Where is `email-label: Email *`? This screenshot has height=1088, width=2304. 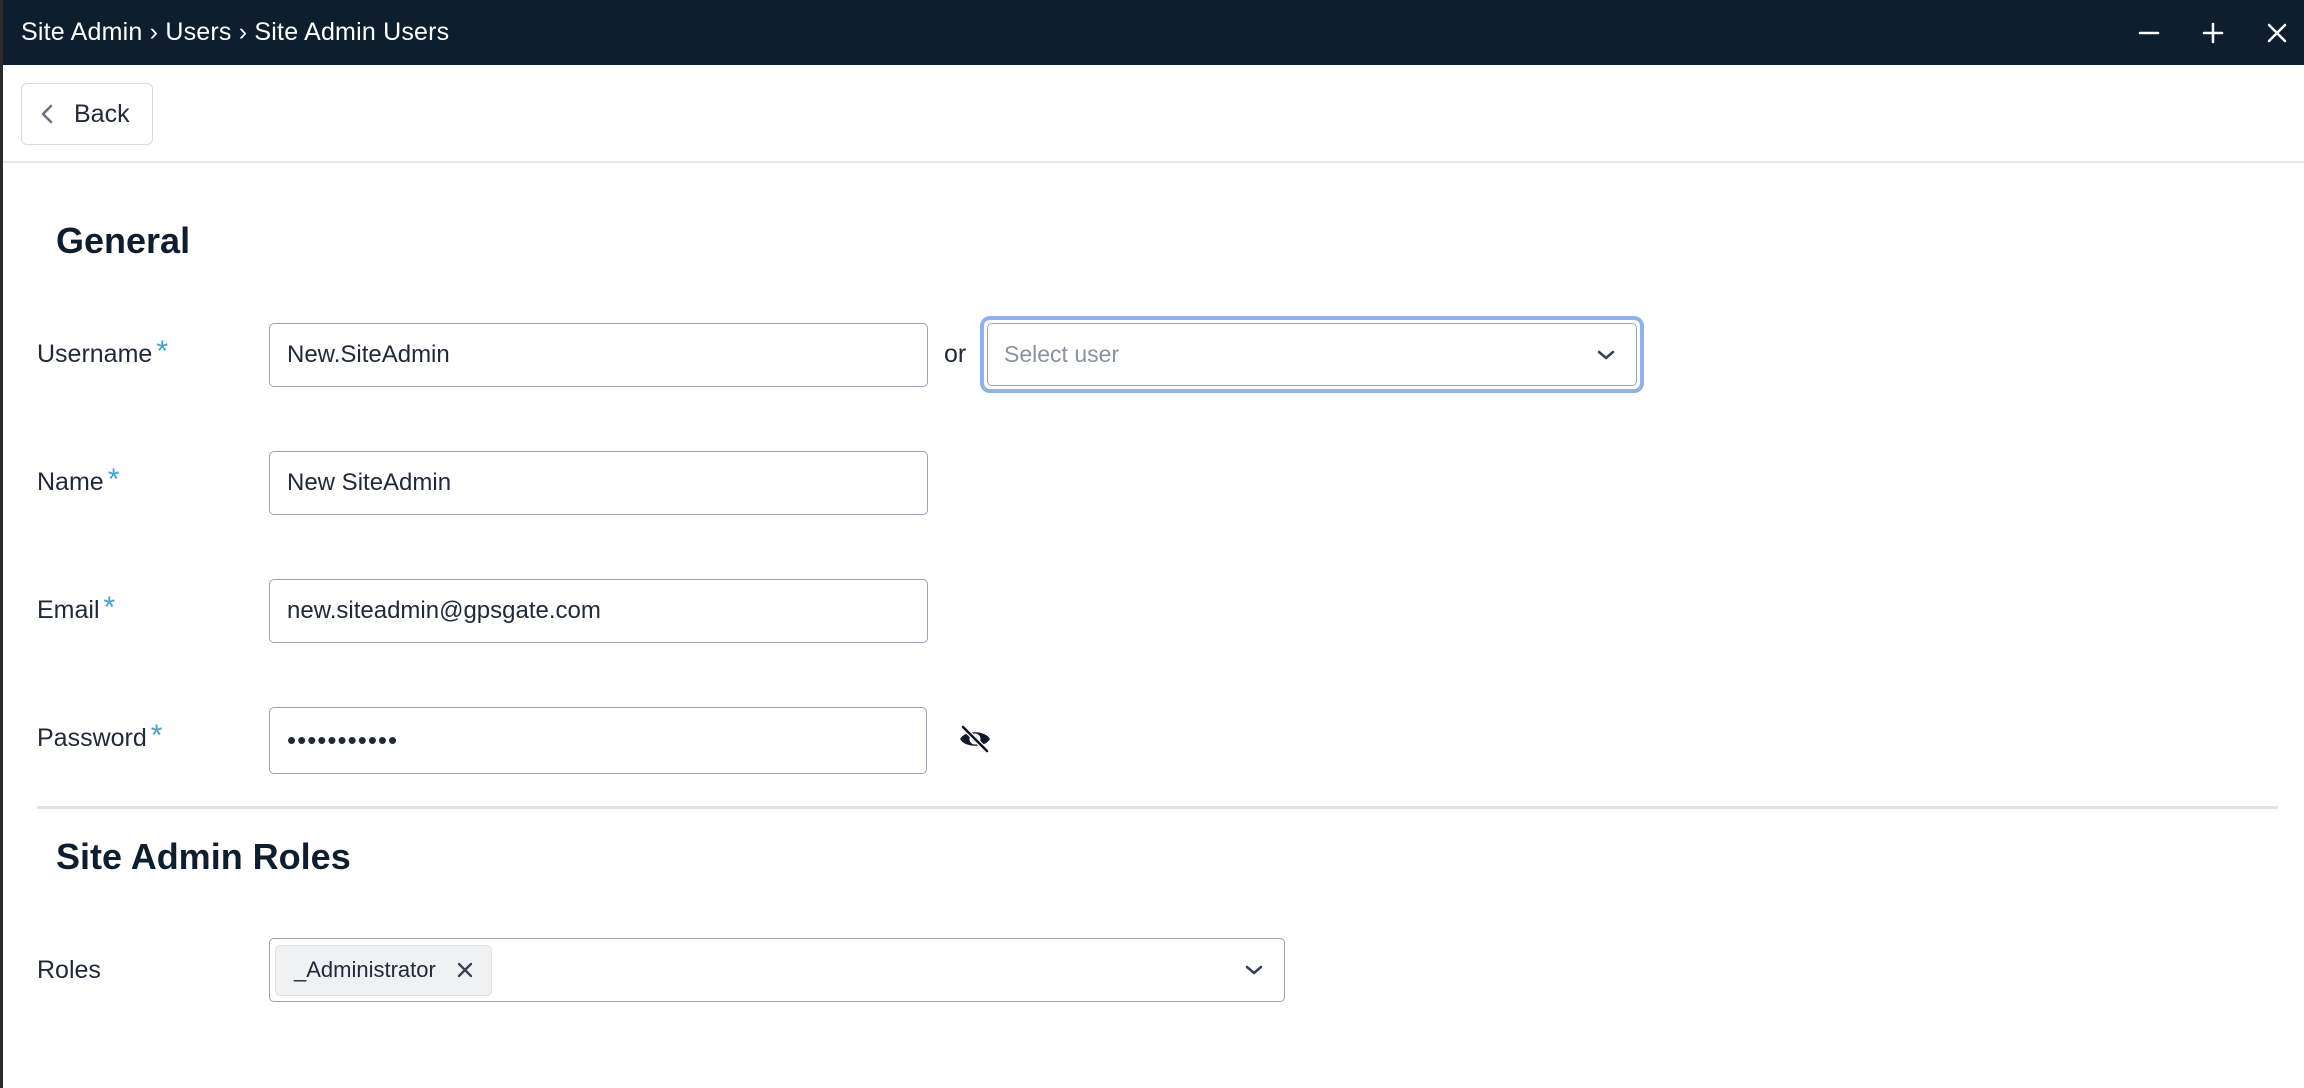
email-label: Email * is located at coordinates (76, 610).